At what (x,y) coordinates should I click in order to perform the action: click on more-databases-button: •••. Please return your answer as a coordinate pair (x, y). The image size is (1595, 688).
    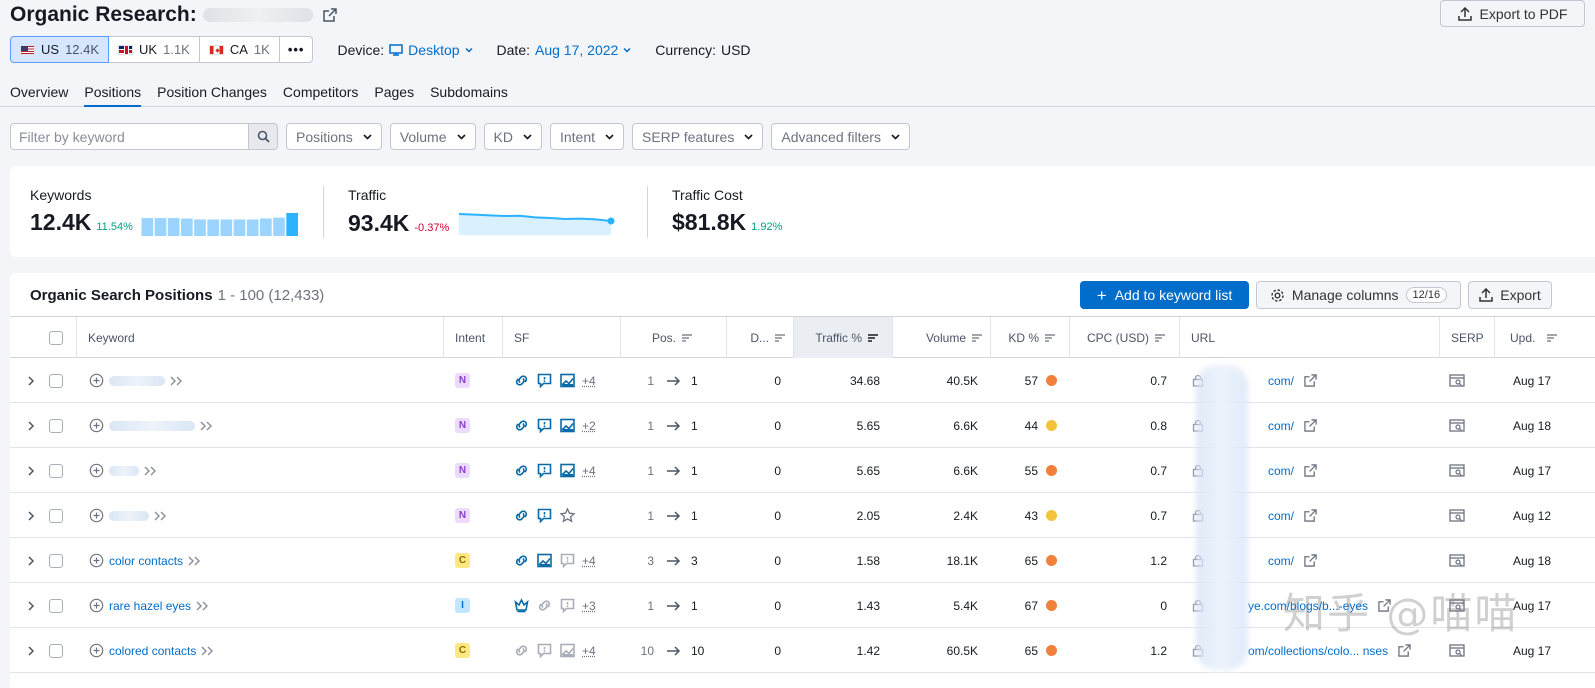
    Looking at the image, I should click on (296, 49).